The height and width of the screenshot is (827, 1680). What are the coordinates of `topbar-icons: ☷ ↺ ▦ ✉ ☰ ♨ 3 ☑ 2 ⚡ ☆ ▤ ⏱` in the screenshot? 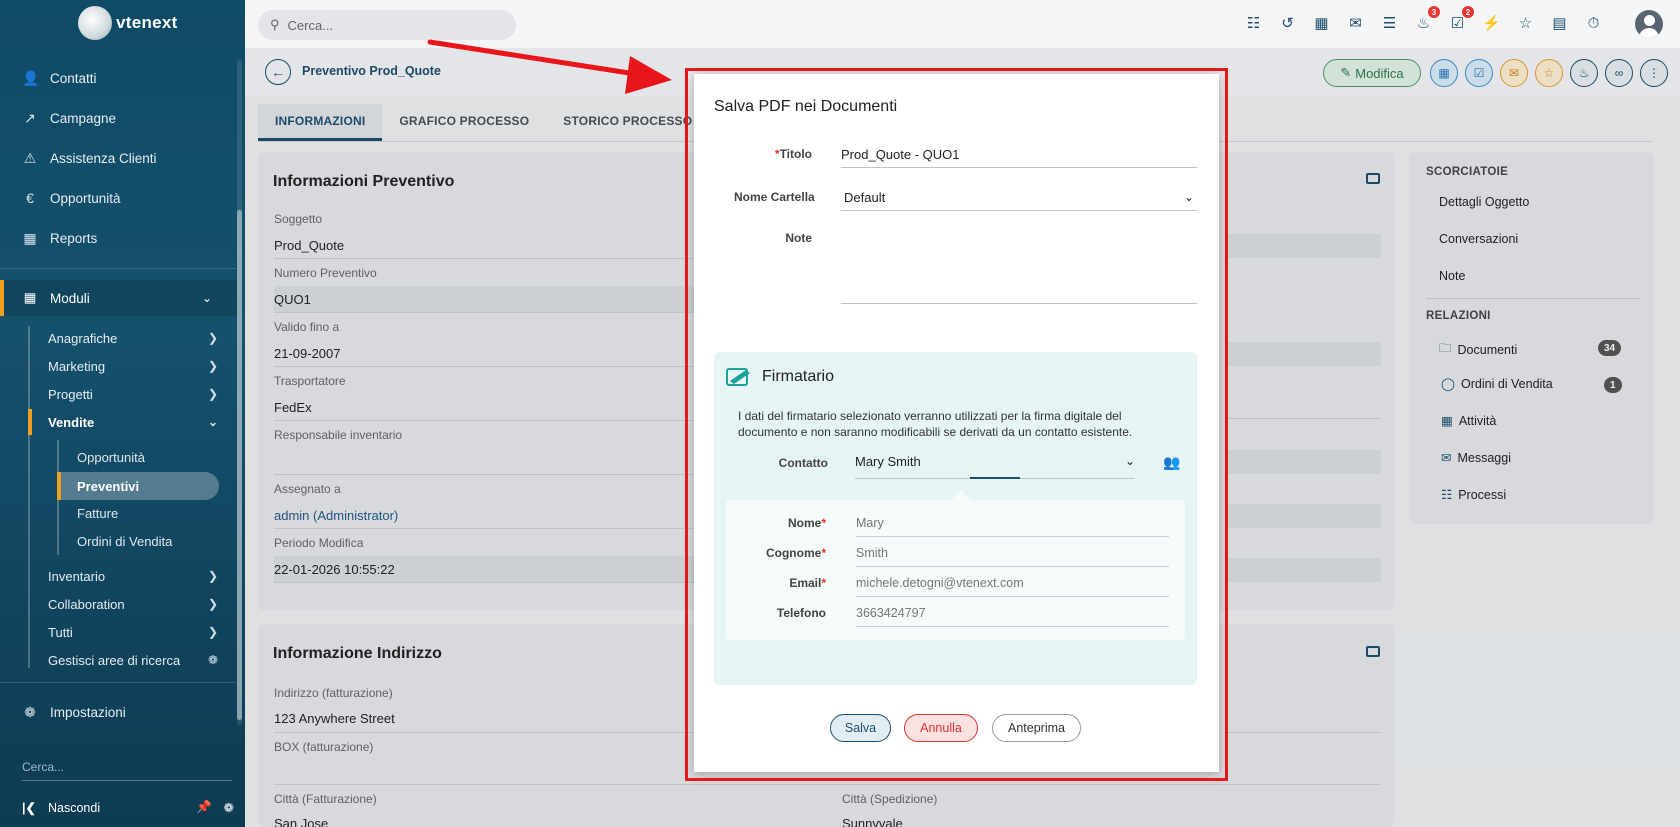 It's located at (1423, 20).